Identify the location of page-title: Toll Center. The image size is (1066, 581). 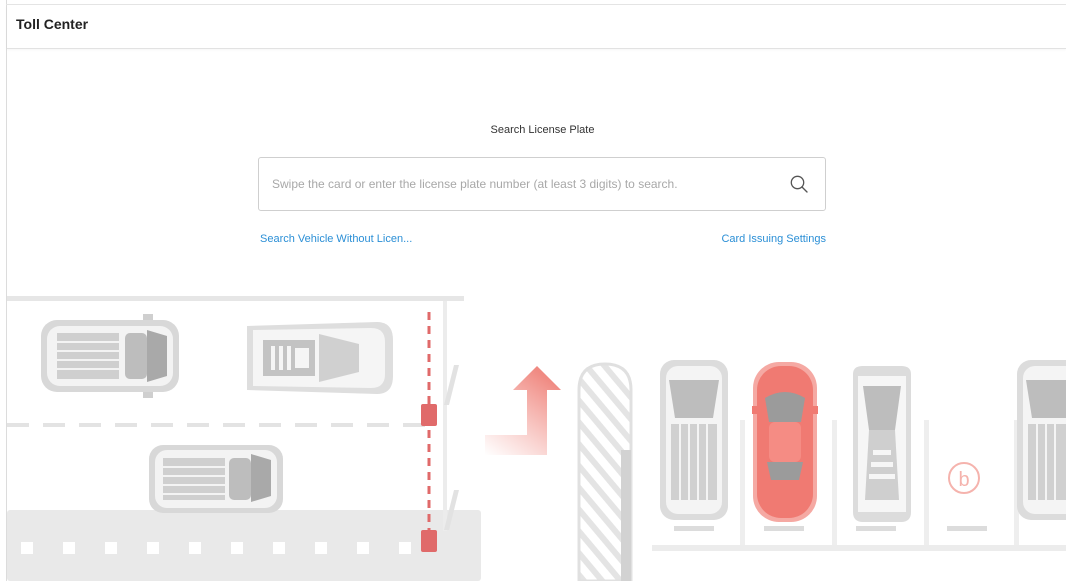
(52, 24).